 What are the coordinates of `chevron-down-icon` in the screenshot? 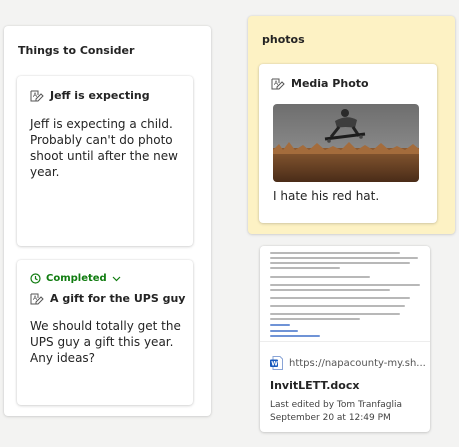 It's located at (116, 279).